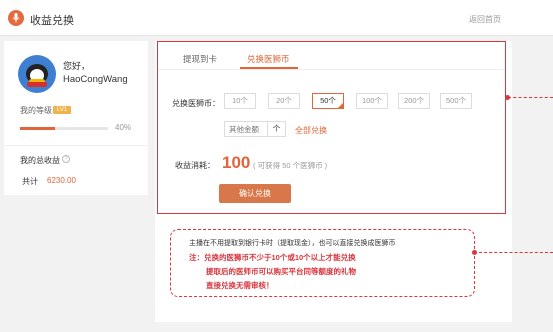  Describe the element at coordinates (240, 285) in the screenshot. I see `annotation-line-4: 直接兑换无需审核！` at that location.